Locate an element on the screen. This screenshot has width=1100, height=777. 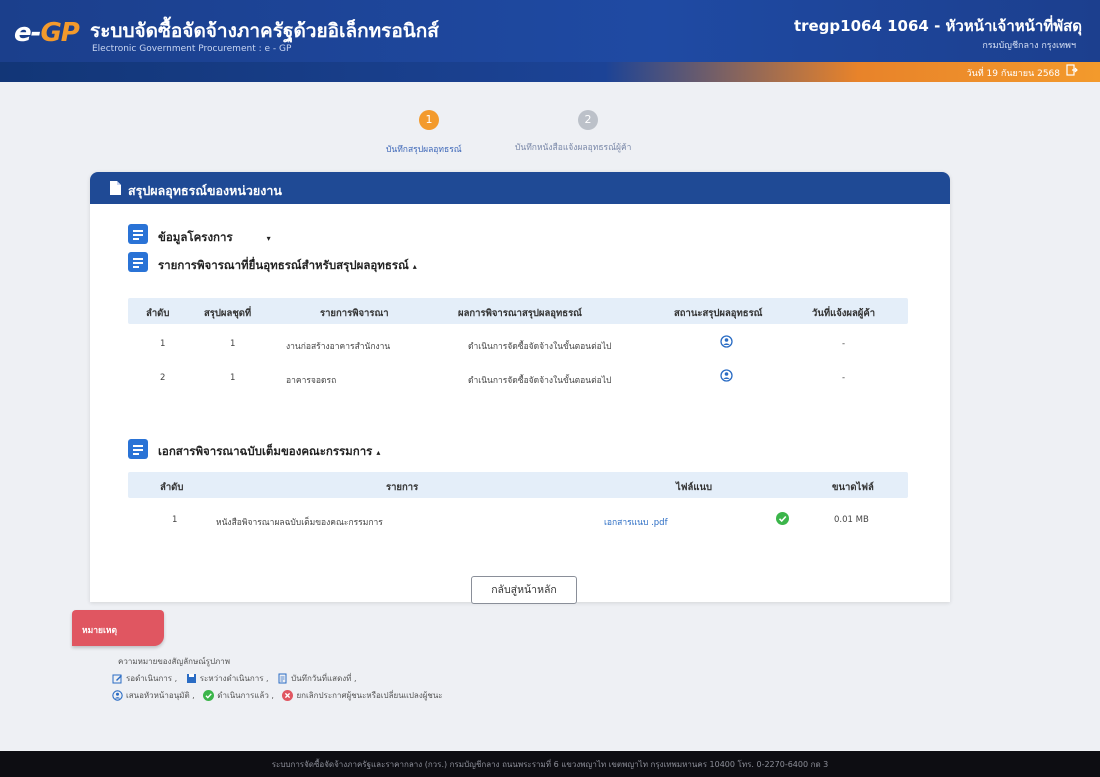
user-name: tregp1064 1064 - หัวหน้าเจ้าหน้าที่พัสดุ is located at coordinates (937, 26).